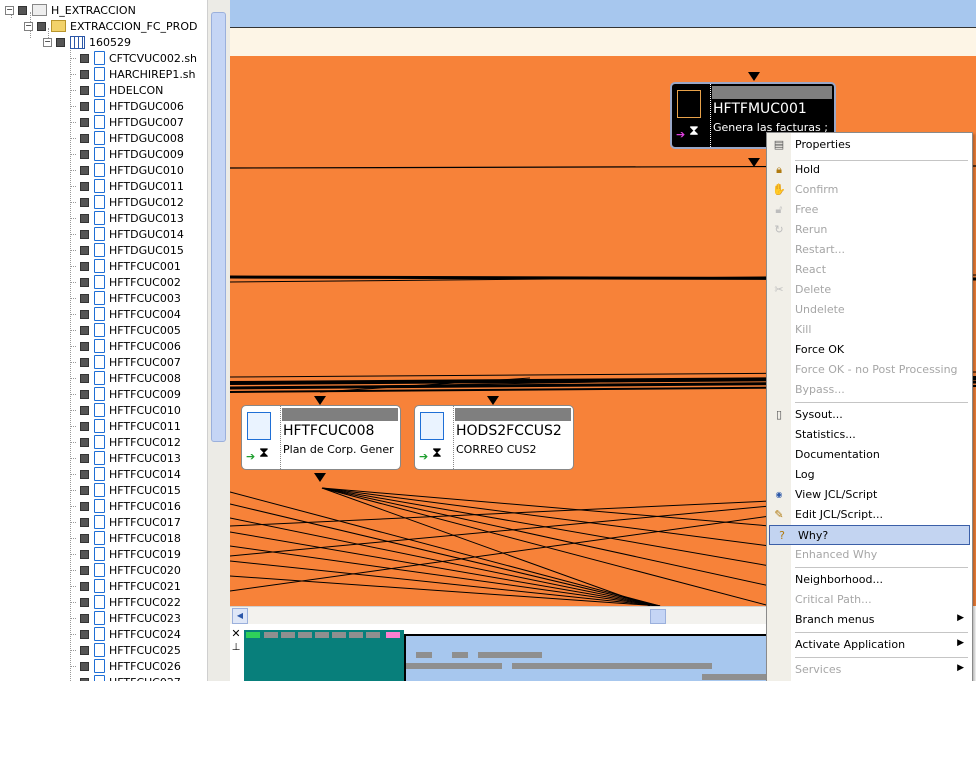 Image resolution: width=976 pixels, height=757 pixels. I want to click on tree-item-job: HFTDGUC007, so click(127, 122).